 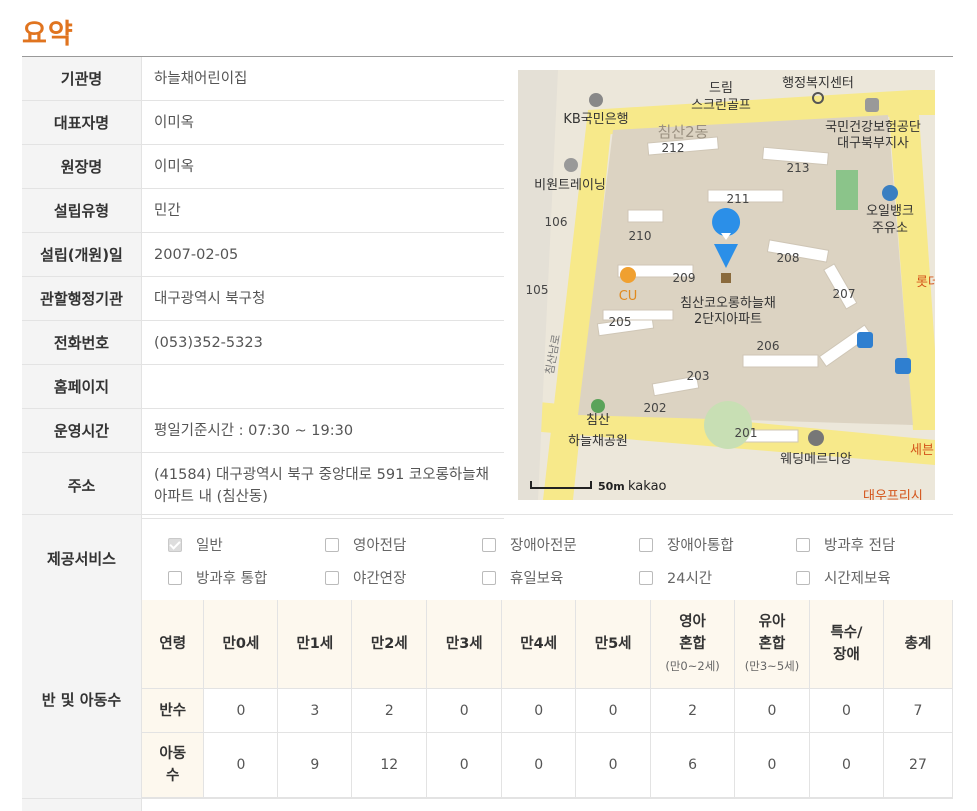 What do you see at coordinates (684, 278) in the screenshot?
I see `map-building: 209` at bounding box center [684, 278].